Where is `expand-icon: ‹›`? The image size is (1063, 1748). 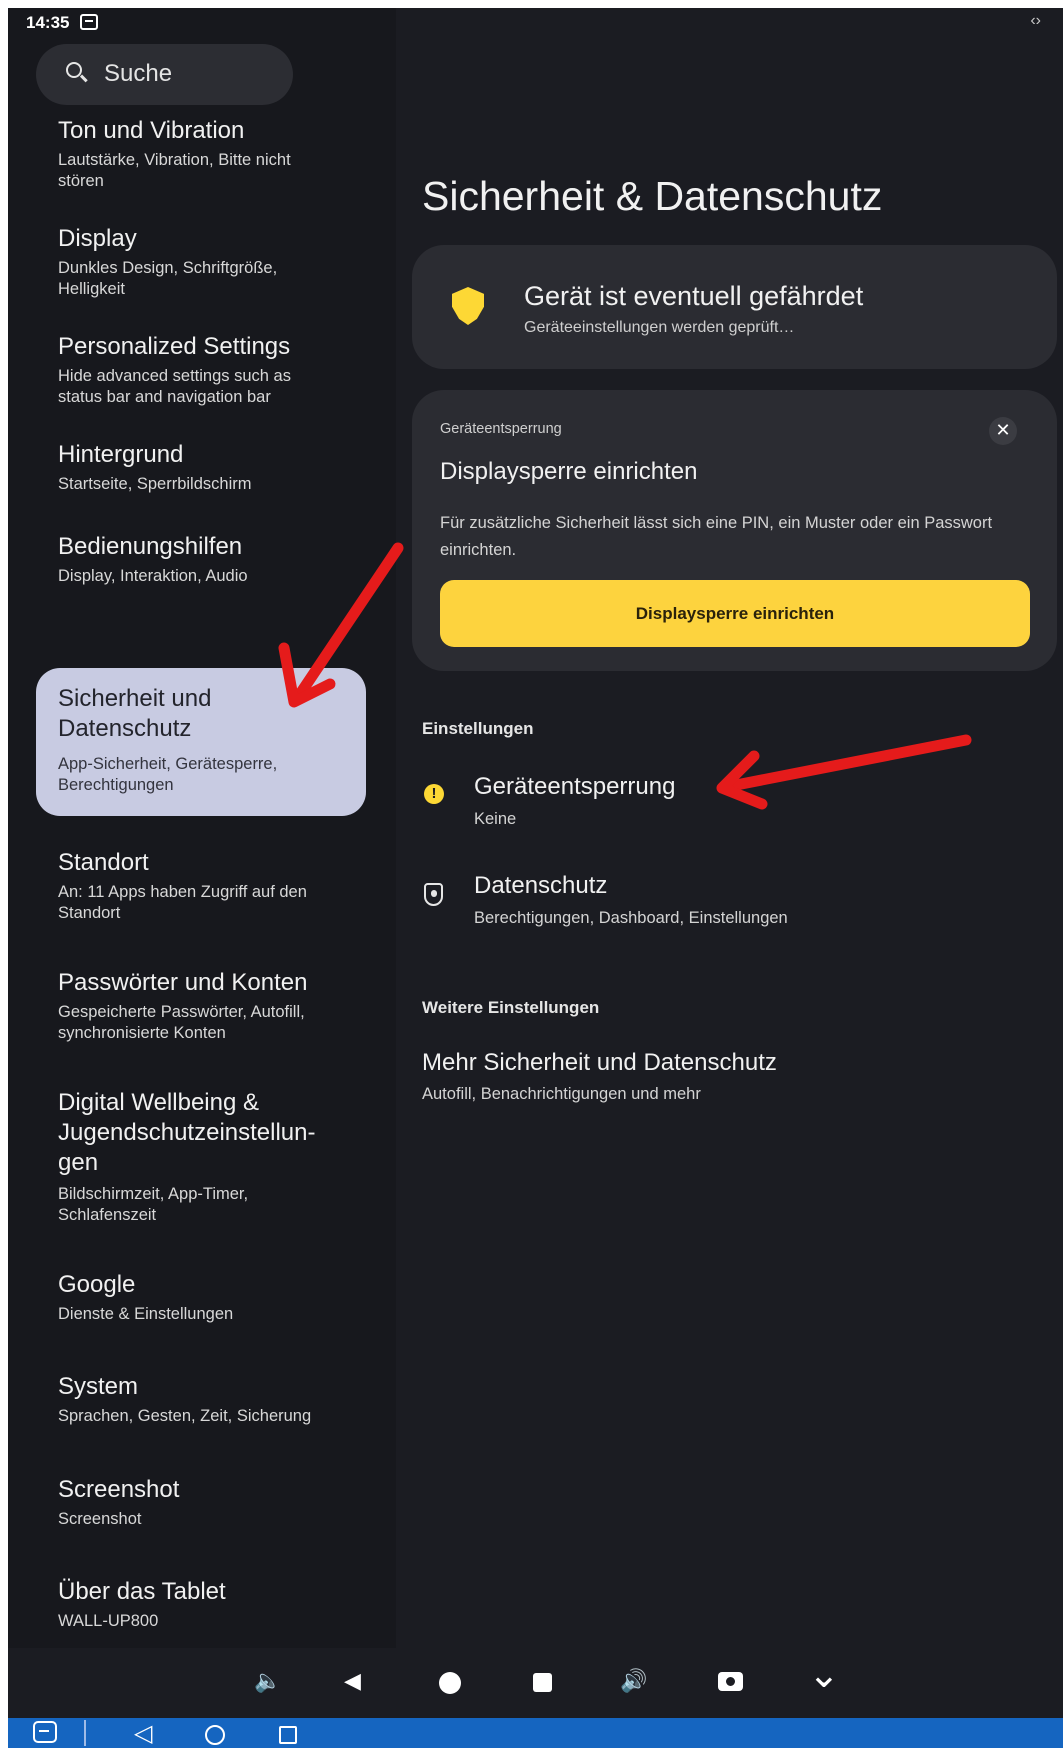 expand-icon: ‹› is located at coordinates (1035, 21).